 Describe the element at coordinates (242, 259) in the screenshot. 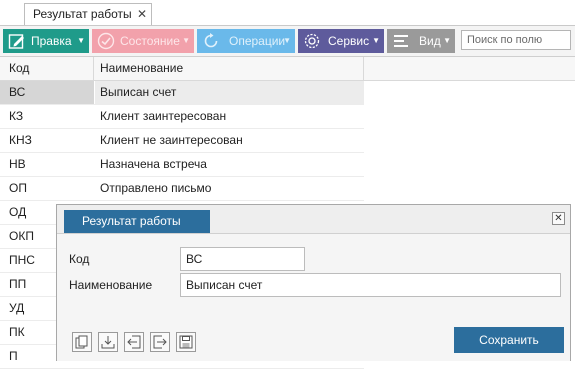

I see `code-field` at that location.